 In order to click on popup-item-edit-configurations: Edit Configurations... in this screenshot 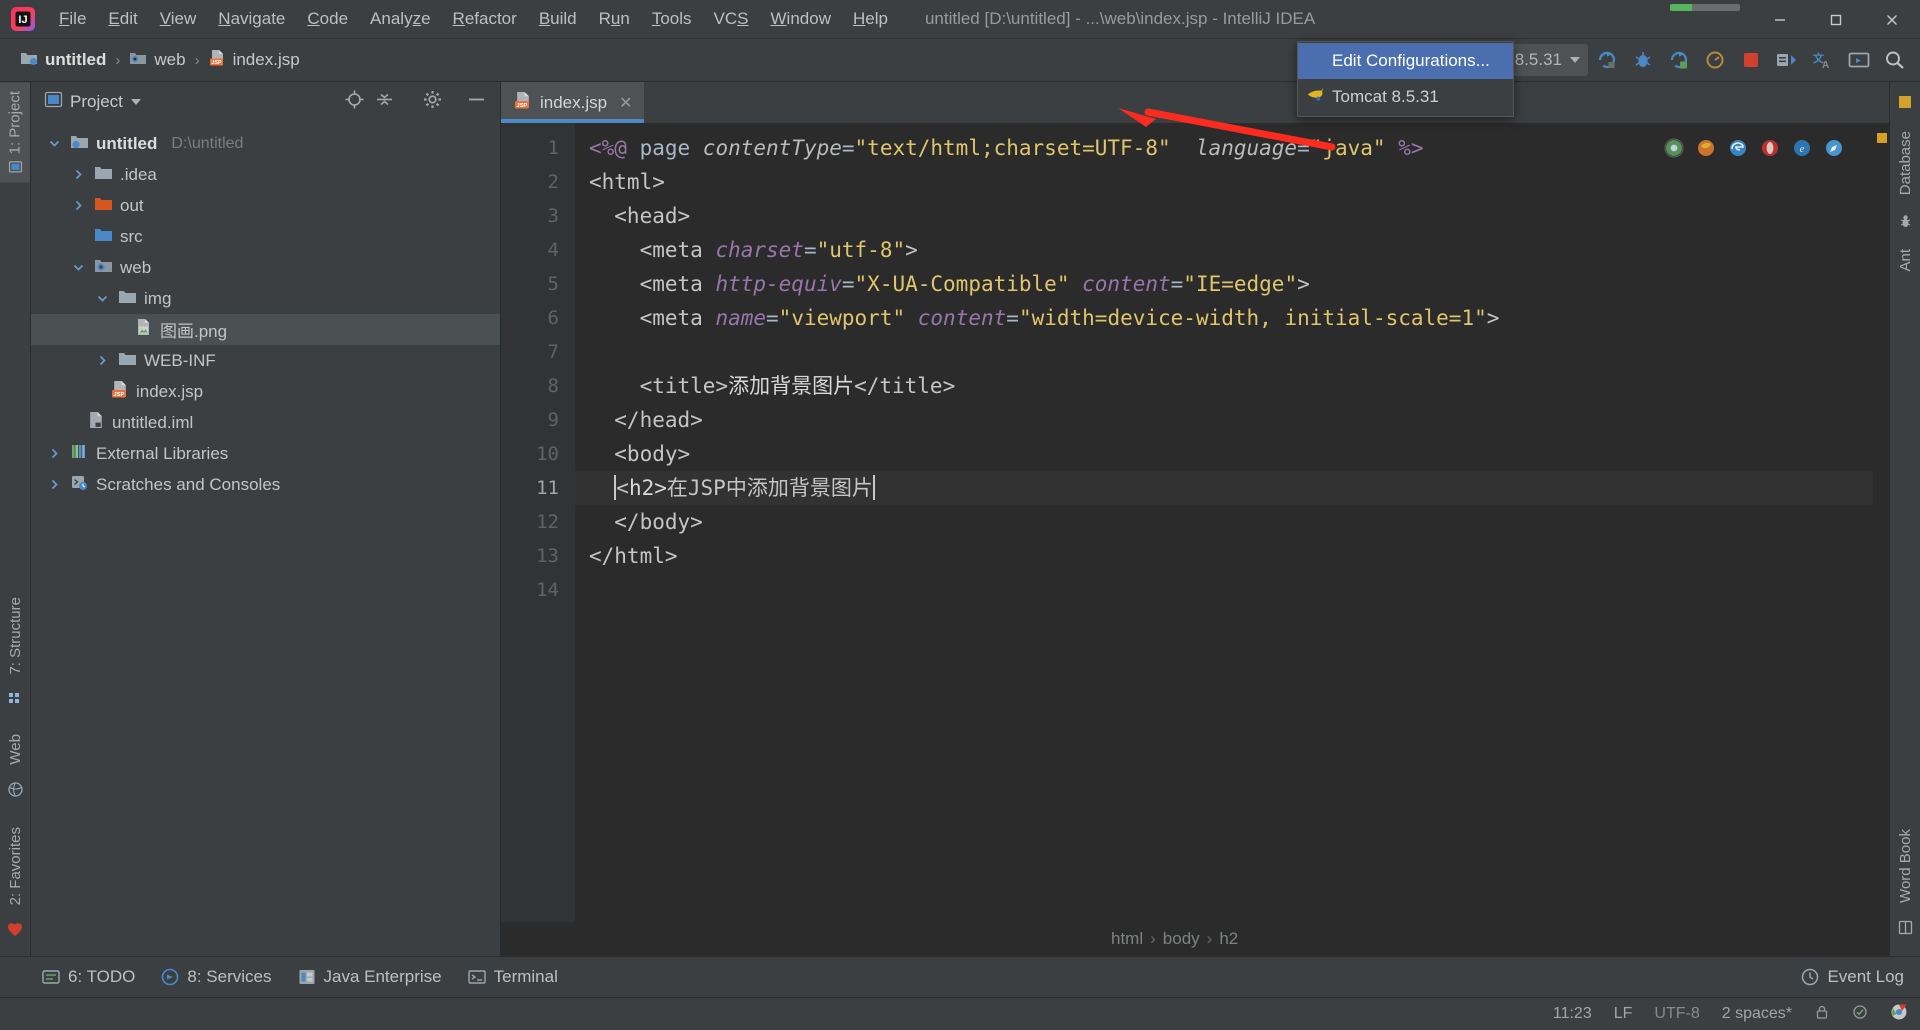, I will do `click(1405, 61)`.